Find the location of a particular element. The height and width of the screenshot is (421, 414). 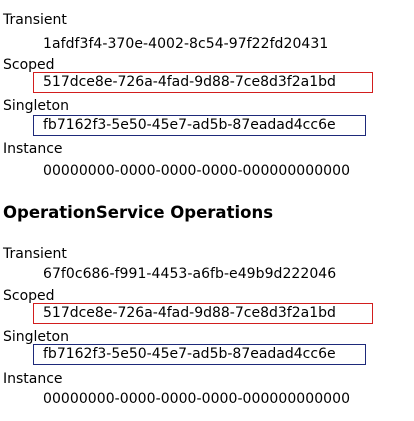

transient-value: 1afdf3f4-370e-4002-8c54-97f22fd20431 is located at coordinates (186, 44).